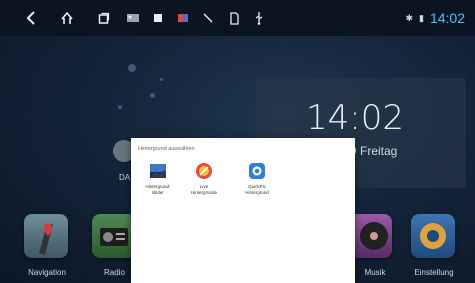 The image size is (475, 283). What do you see at coordinates (125, 177) in the screenshot?
I see `dab-label: DA` at bounding box center [125, 177].